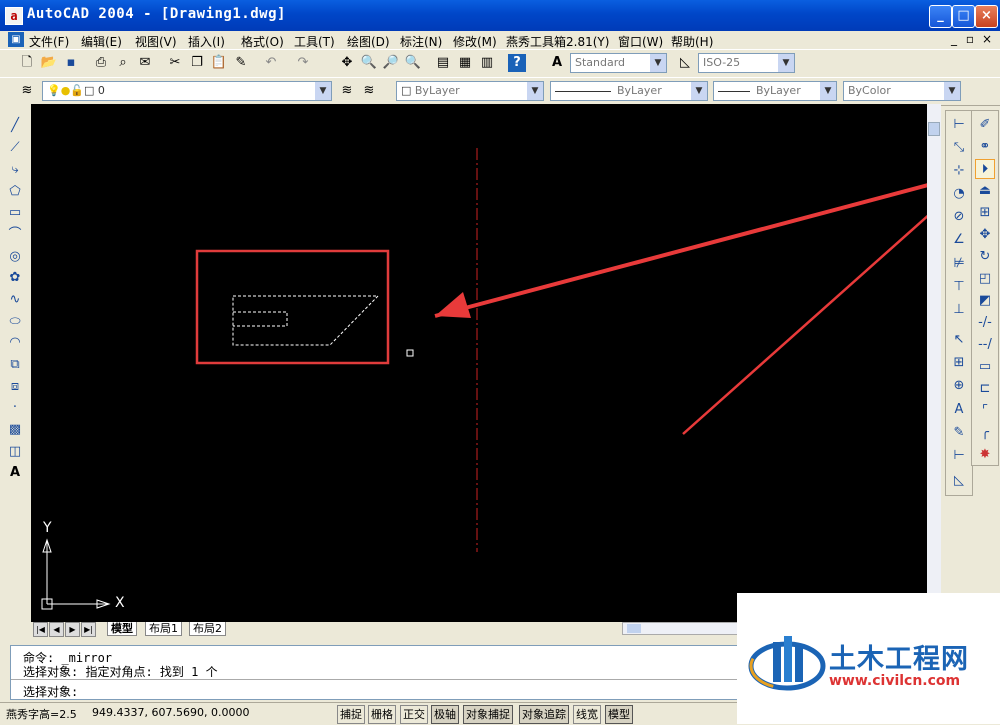 Image resolution: width=1000 pixels, height=725 pixels. Describe the element at coordinates (163, 629) in the screenshot. I see `tab-layout1: 布局1` at that location.